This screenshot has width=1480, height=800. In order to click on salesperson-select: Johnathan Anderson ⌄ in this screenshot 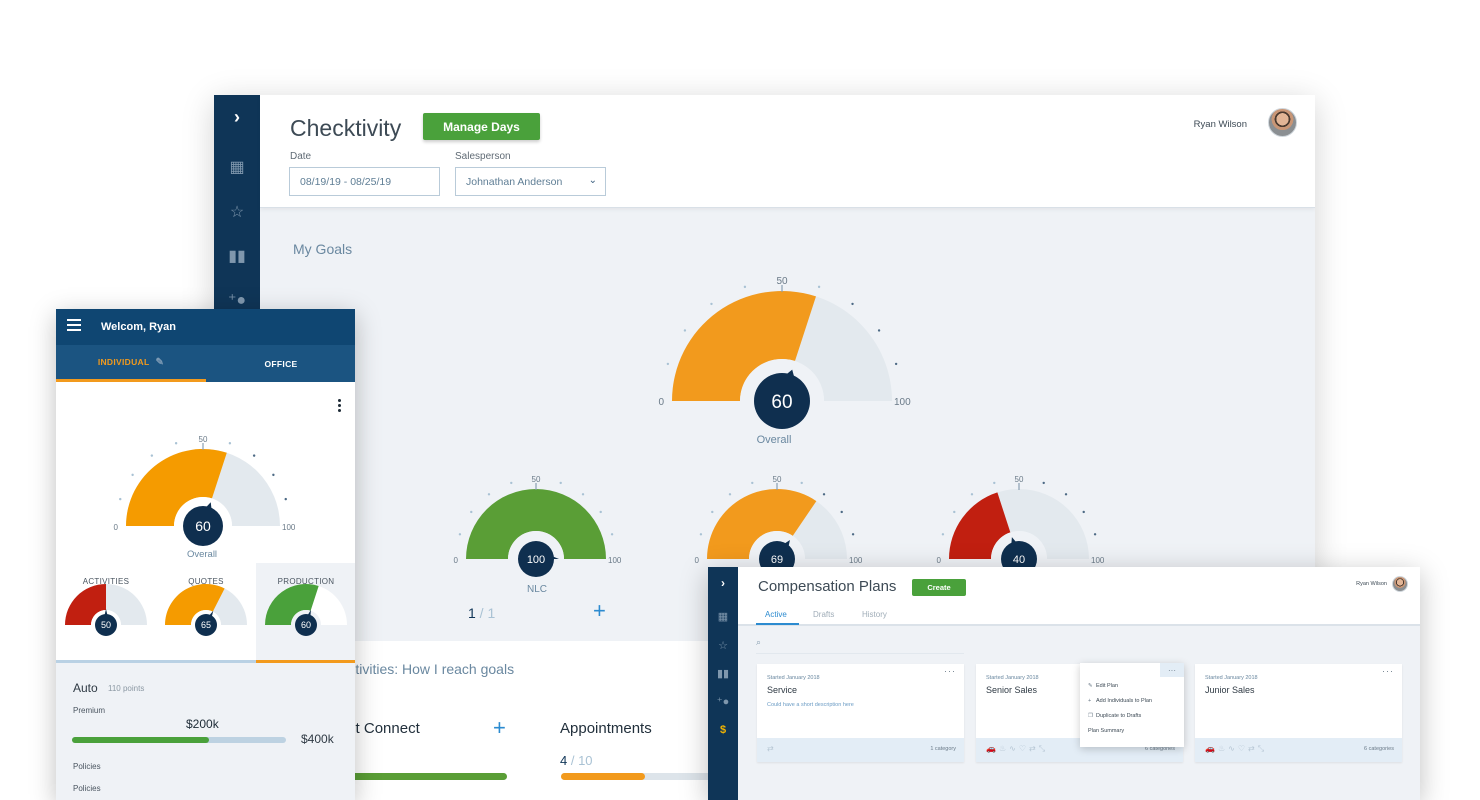, I will do `click(530, 181)`.